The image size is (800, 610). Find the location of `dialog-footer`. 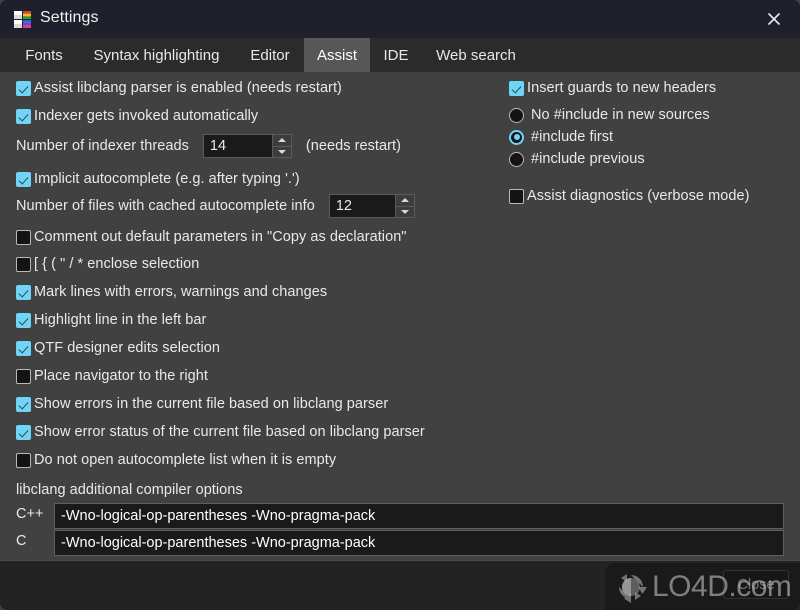

dialog-footer is located at coordinates (400, 585).